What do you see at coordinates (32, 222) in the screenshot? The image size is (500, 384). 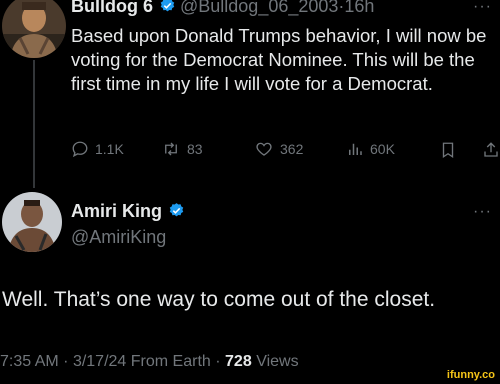 I see `avatar-amiri` at bounding box center [32, 222].